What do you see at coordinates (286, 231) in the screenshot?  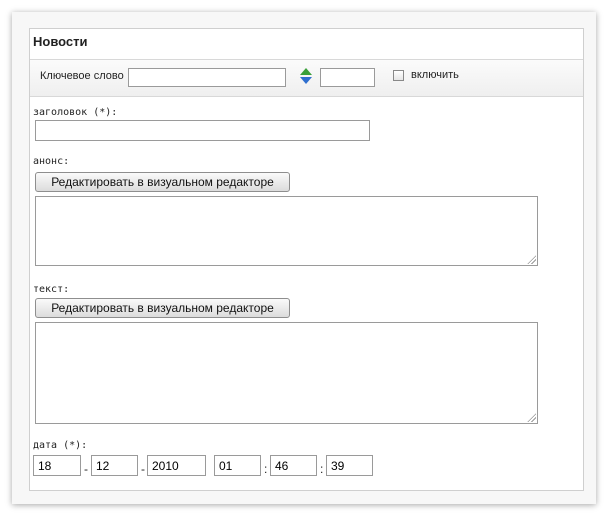 I see `announce-textarea` at bounding box center [286, 231].